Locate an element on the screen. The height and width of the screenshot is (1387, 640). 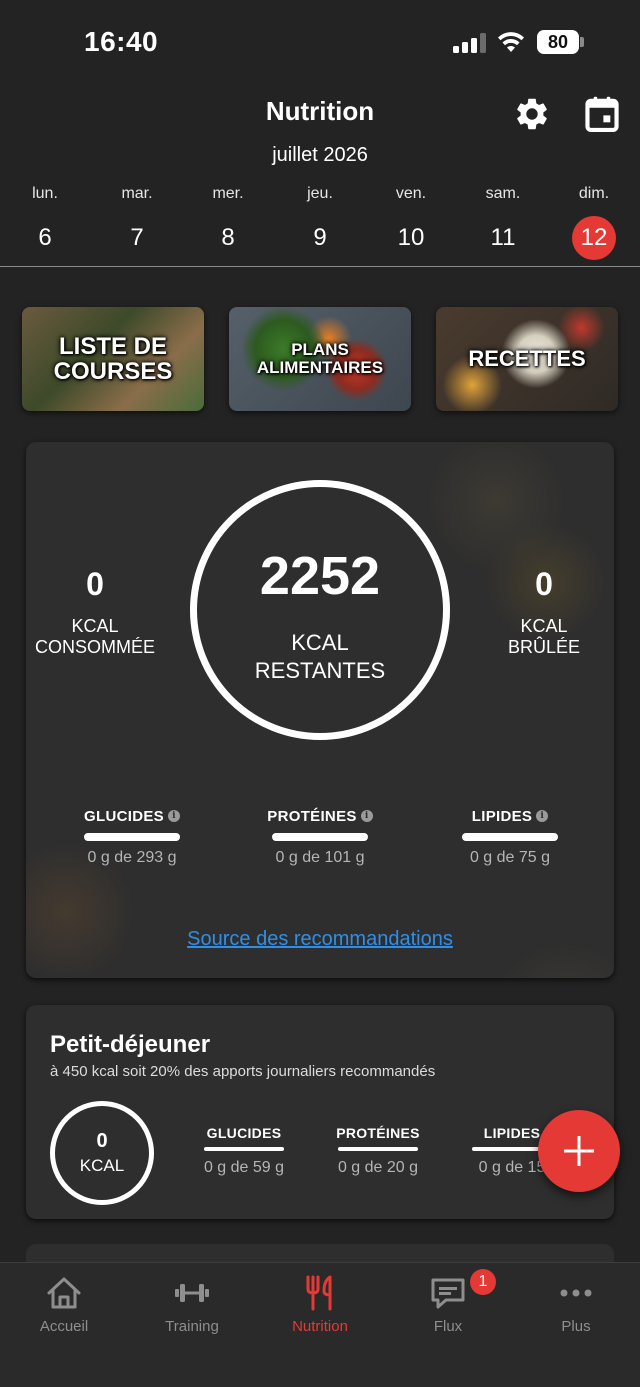
day-name: ven. is located at coordinates (411, 193).